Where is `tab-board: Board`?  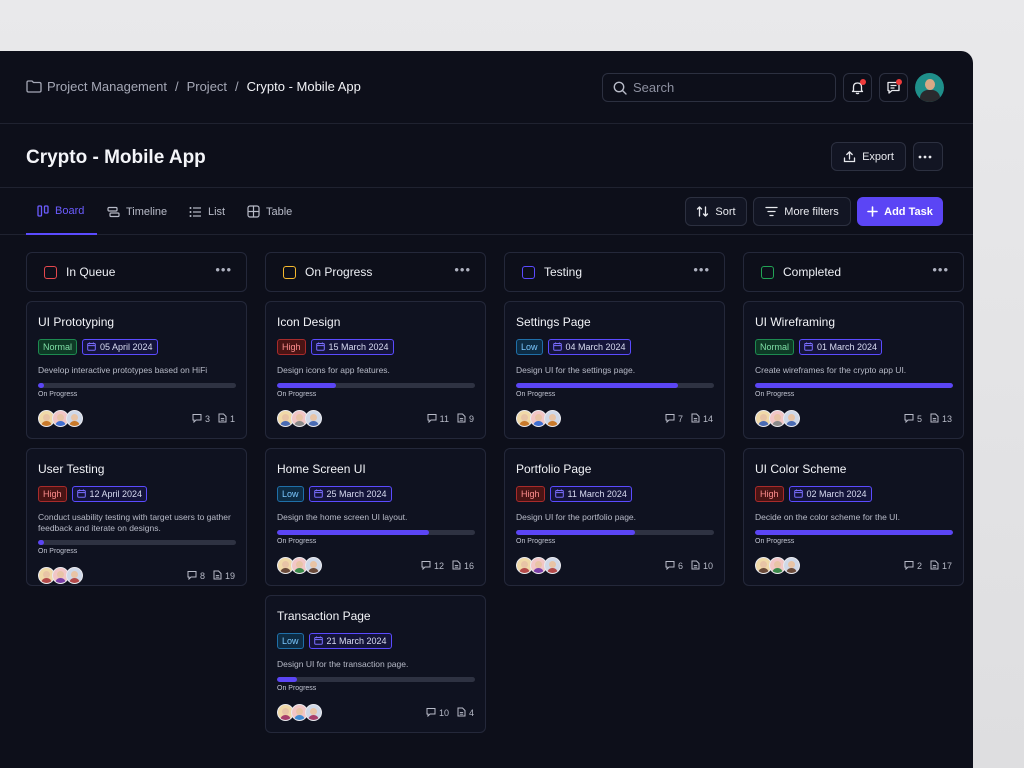
tab-board: Board is located at coordinates (61, 211).